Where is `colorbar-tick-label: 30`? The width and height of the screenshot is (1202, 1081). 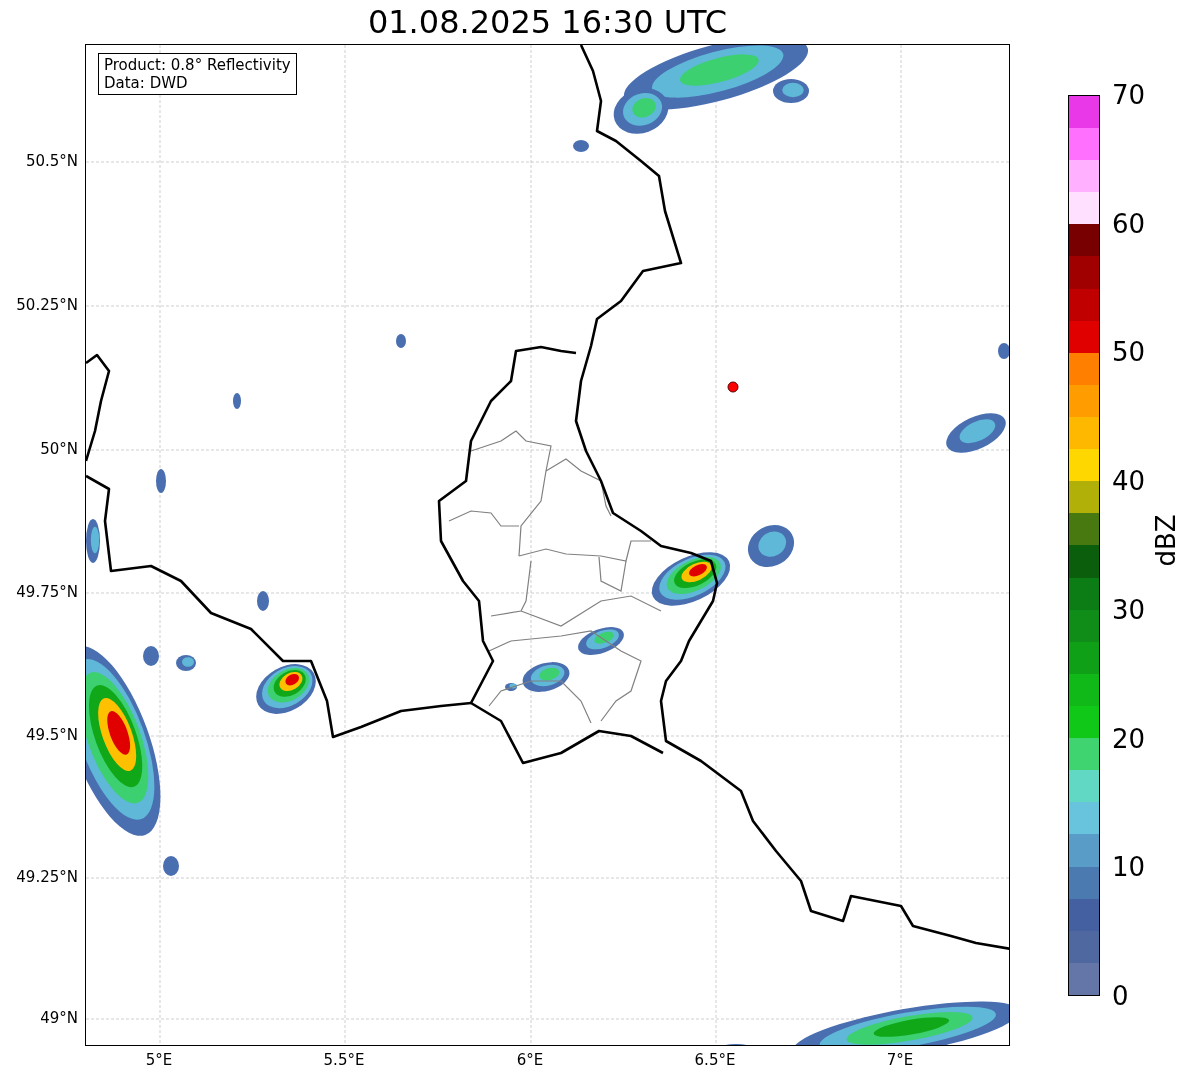
colorbar-tick-label: 30 is located at coordinates (1129, 609).